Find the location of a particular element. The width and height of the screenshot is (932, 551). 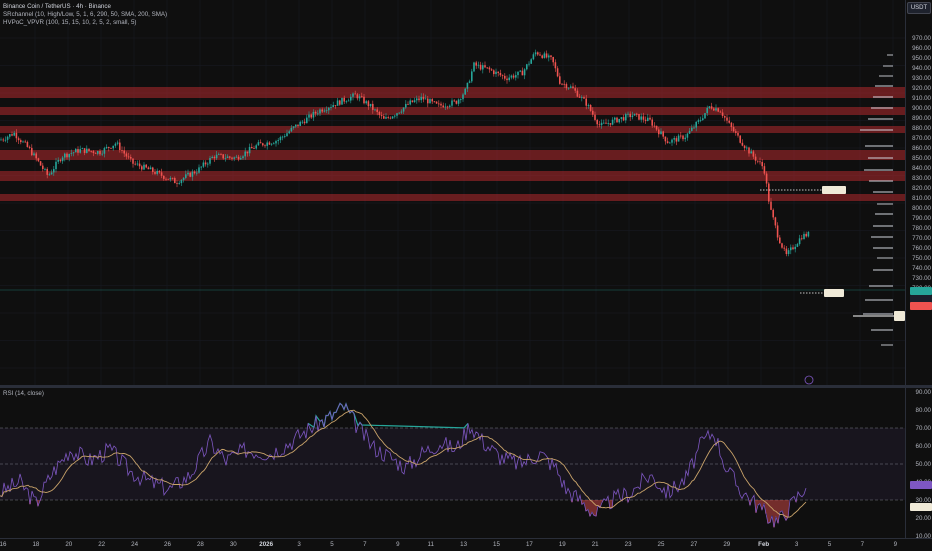

time-tick: 9 is located at coordinates (895, 544).